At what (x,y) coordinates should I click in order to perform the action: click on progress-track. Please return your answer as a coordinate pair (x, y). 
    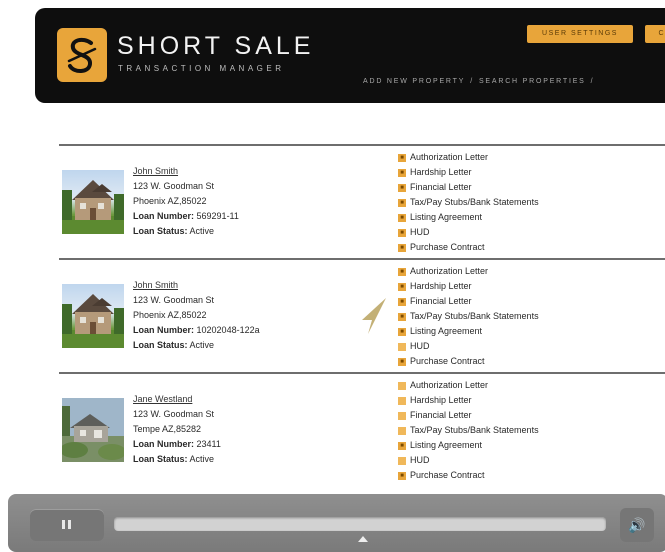
    Looking at the image, I should click on (360, 524).